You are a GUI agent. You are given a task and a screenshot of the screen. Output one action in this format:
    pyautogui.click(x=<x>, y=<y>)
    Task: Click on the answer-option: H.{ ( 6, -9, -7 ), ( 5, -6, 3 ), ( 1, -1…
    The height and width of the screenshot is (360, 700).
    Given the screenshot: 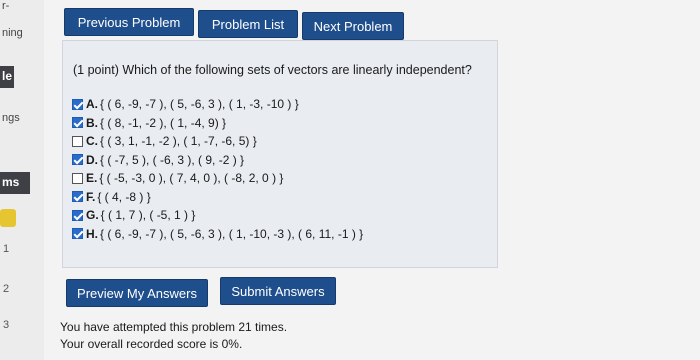 What is the action you would take?
    pyautogui.click(x=217, y=234)
    